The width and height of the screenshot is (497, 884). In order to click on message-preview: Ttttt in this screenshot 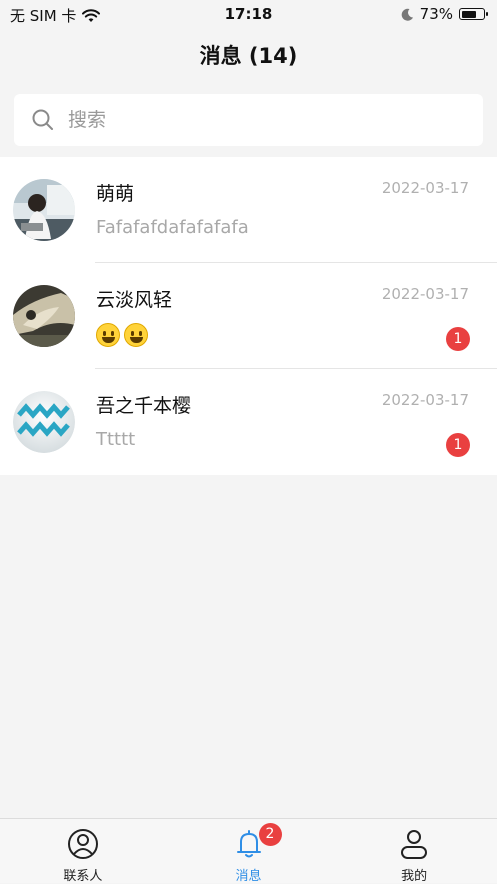, I will do `click(116, 439)`.